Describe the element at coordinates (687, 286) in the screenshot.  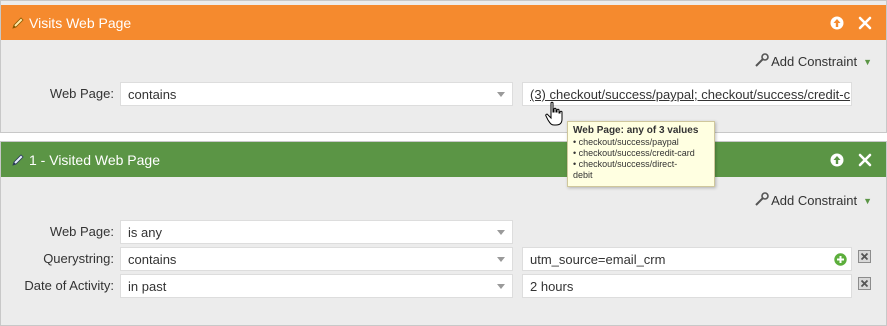
I see `value-field: 2 hours` at that location.